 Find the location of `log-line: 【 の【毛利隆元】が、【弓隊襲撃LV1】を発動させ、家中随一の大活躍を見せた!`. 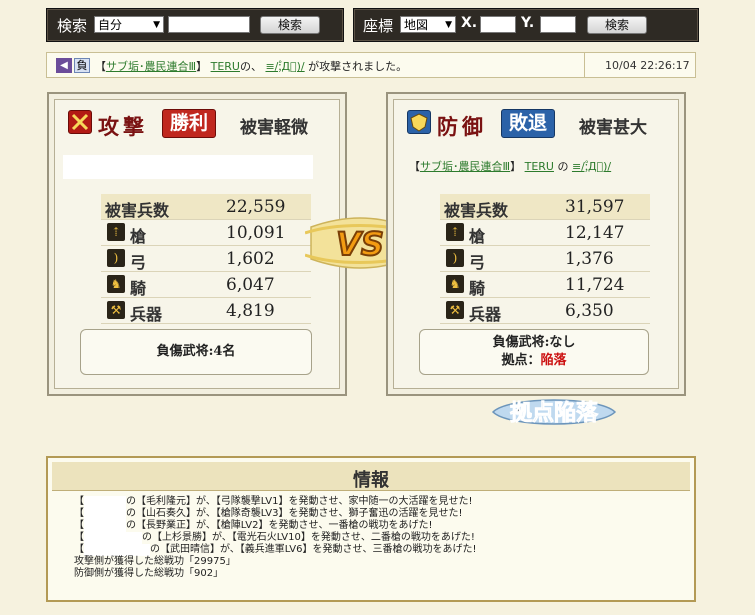

log-line: 【 の【毛利隆元】が、【弓隊襲撃LV1】を発動させ、家中随一の大活躍を見せた! is located at coordinates (275, 502).